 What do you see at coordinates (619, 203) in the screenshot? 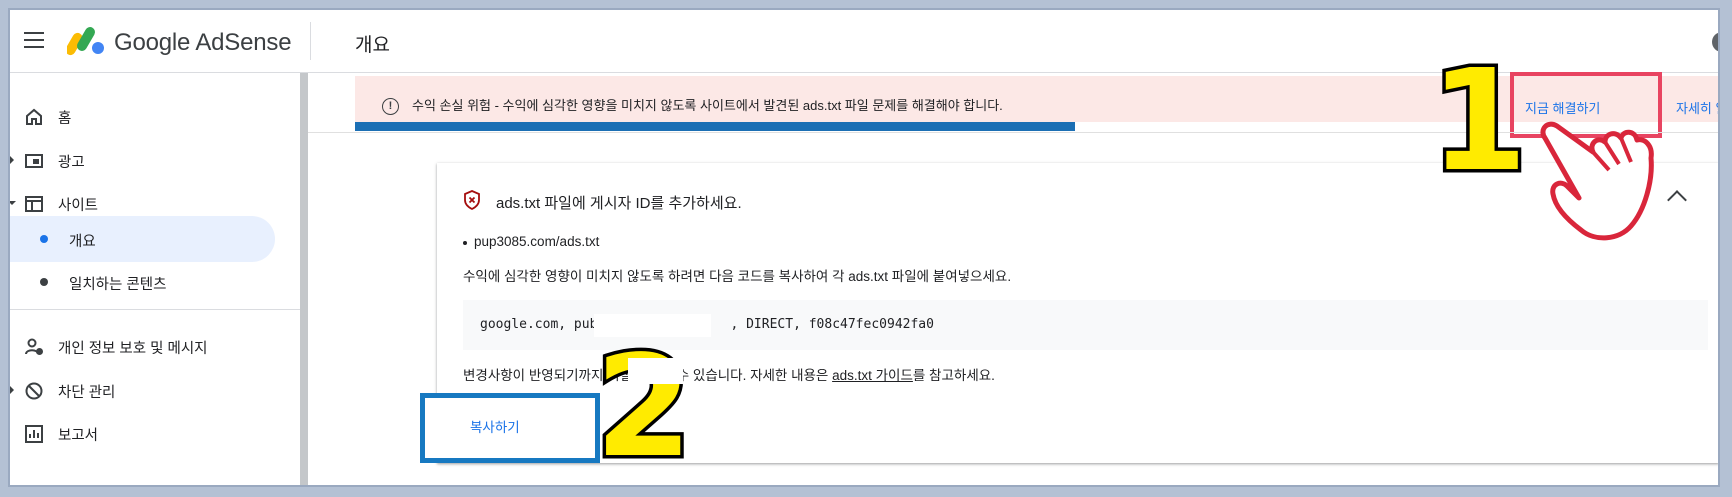
I see `card-title: ads.txt 파일에 게시자 ID를 추가하세요.` at bounding box center [619, 203].